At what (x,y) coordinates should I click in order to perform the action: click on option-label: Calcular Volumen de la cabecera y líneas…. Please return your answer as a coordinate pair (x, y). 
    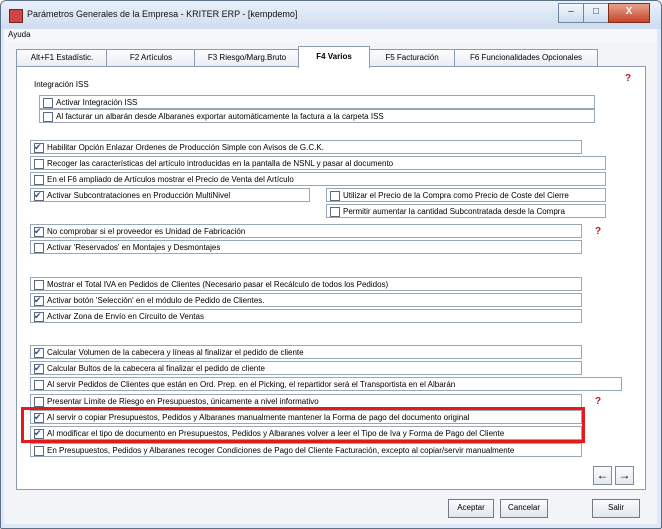
    Looking at the image, I should click on (175, 352).